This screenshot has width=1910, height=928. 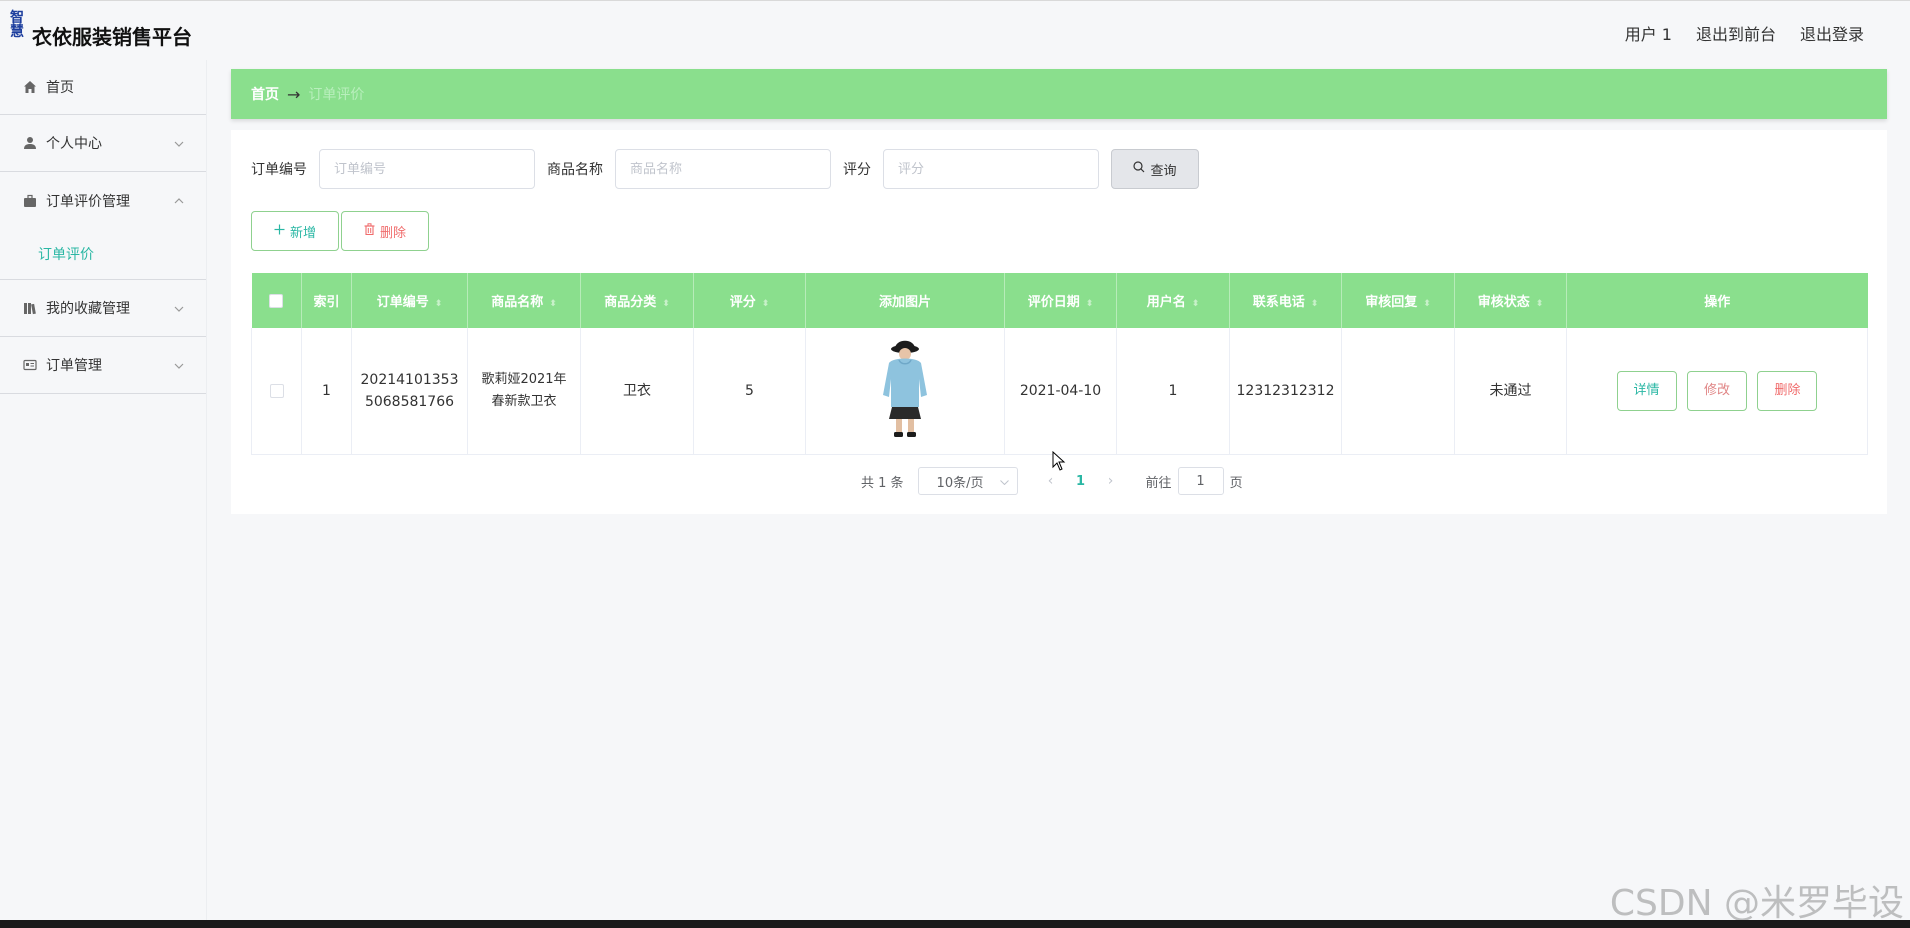 What do you see at coordinates (1173, 300) in the screenshot?
I see `col-header-username: 用户名 ⬍` at bounding box center [1173, 300].